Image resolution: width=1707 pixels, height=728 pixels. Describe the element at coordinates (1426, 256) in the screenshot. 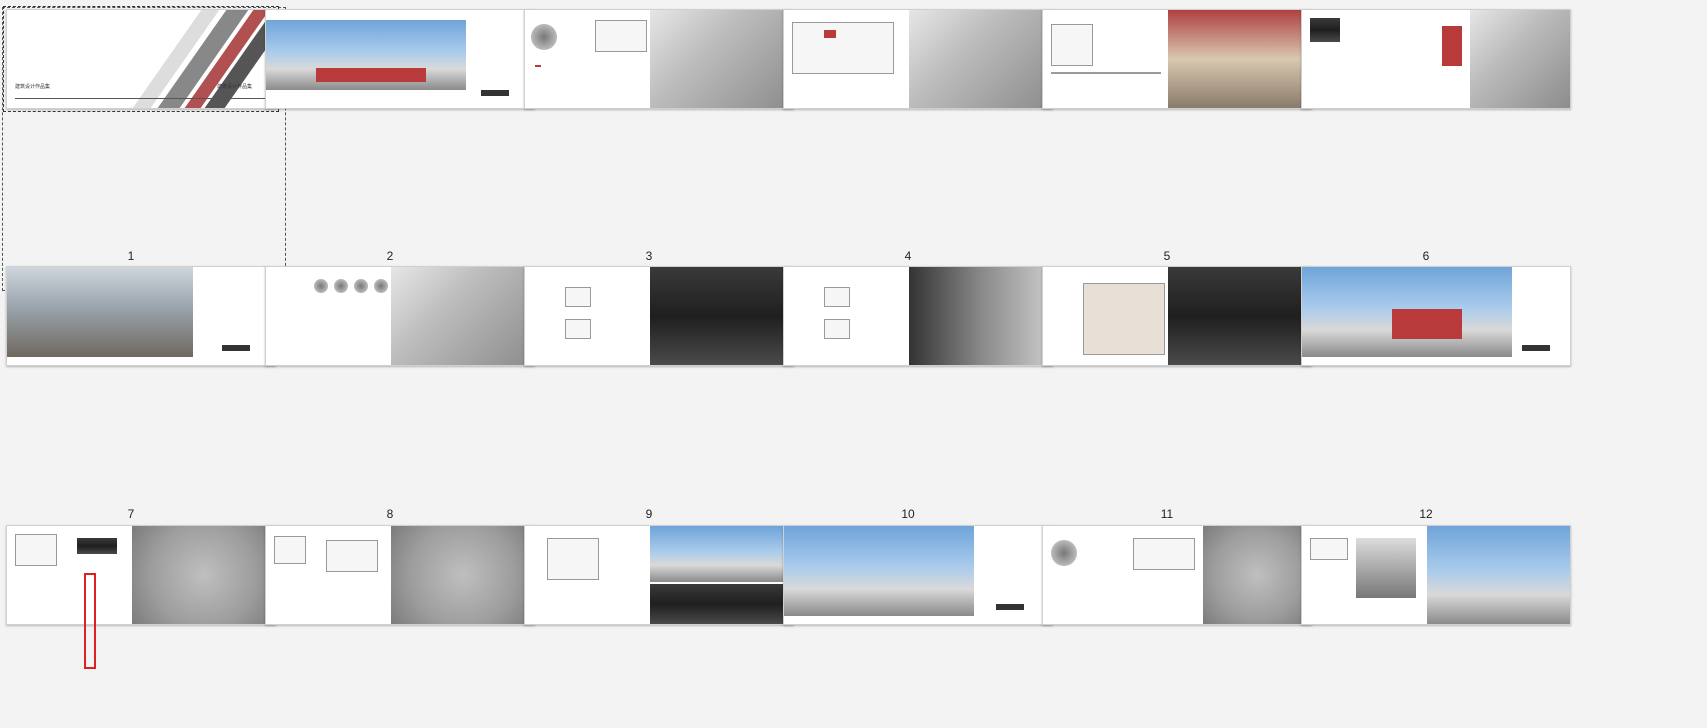

I see `slide-number-6: 6` at that location.